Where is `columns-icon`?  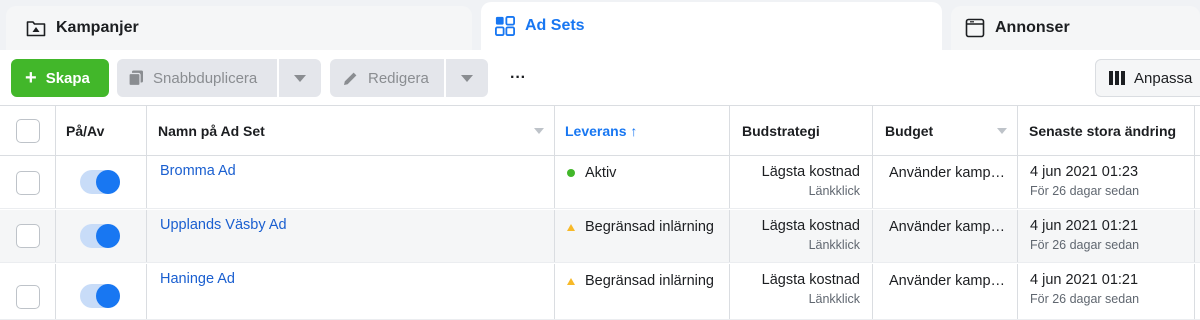
columns-icon is located at coordinates (1117, 78).